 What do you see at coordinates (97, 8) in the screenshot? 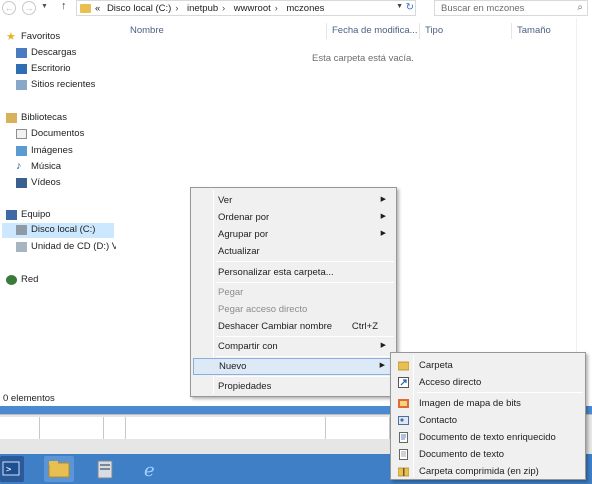
I see `breadcrumb-overflow: «` at bounding box center [97, 8].